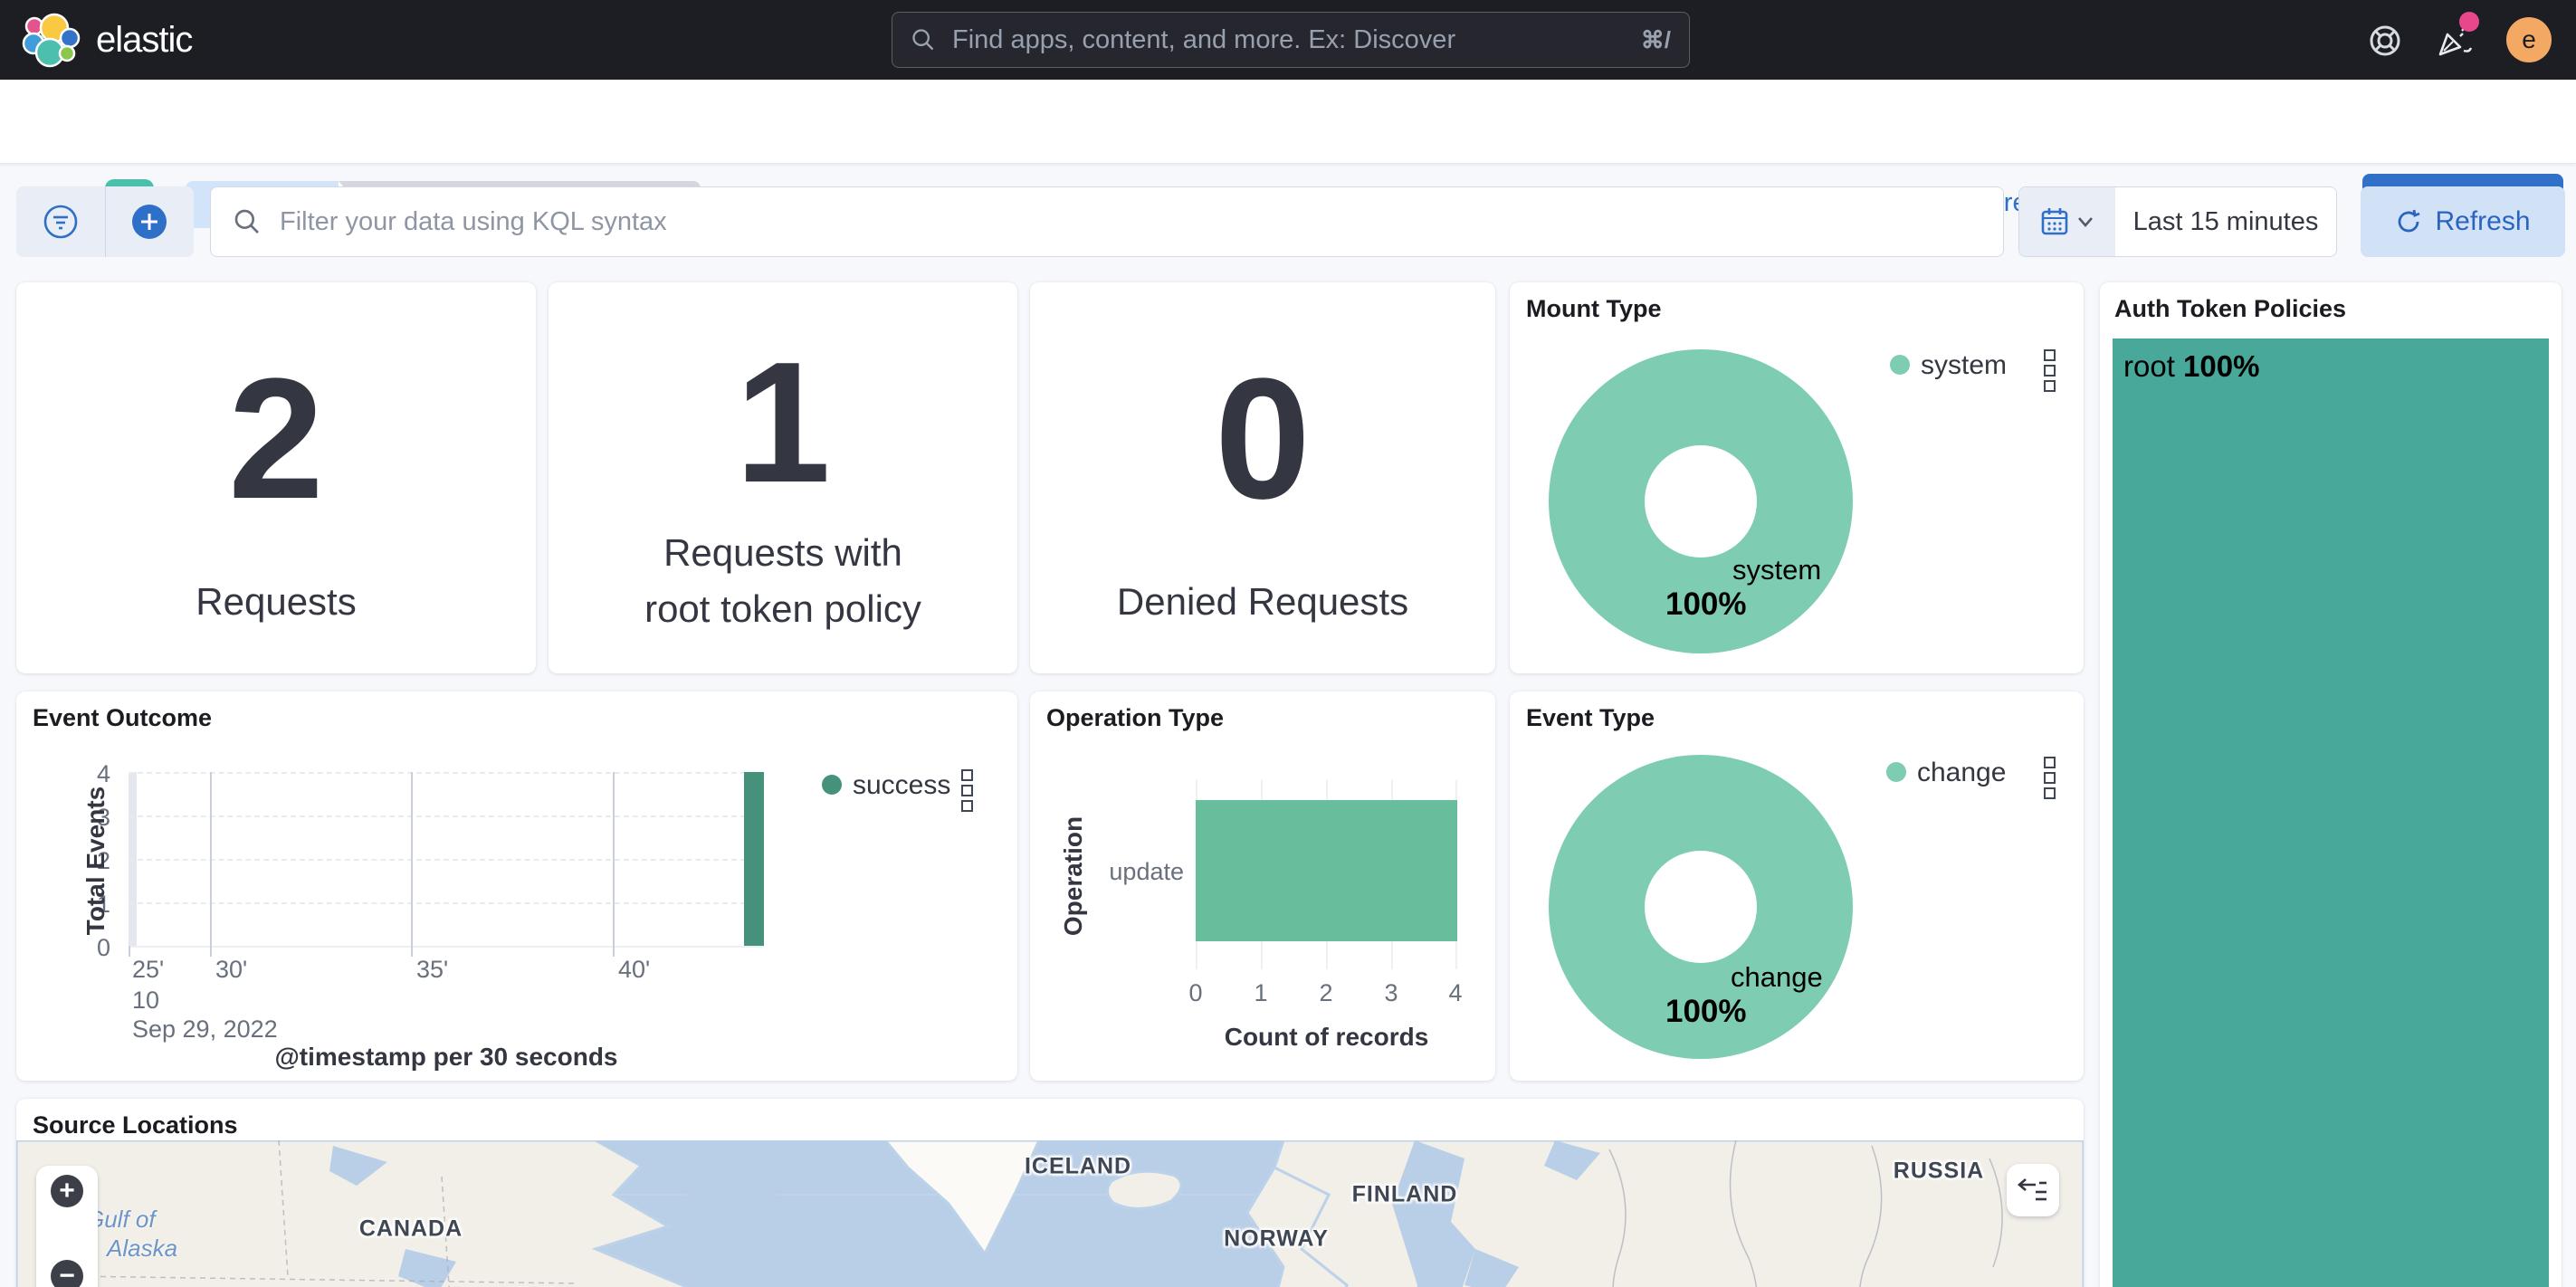 The height and width of the screenshot is (1287, 2576). I want to click on time-picker: Last 15 minutes, so click(2178, 221).